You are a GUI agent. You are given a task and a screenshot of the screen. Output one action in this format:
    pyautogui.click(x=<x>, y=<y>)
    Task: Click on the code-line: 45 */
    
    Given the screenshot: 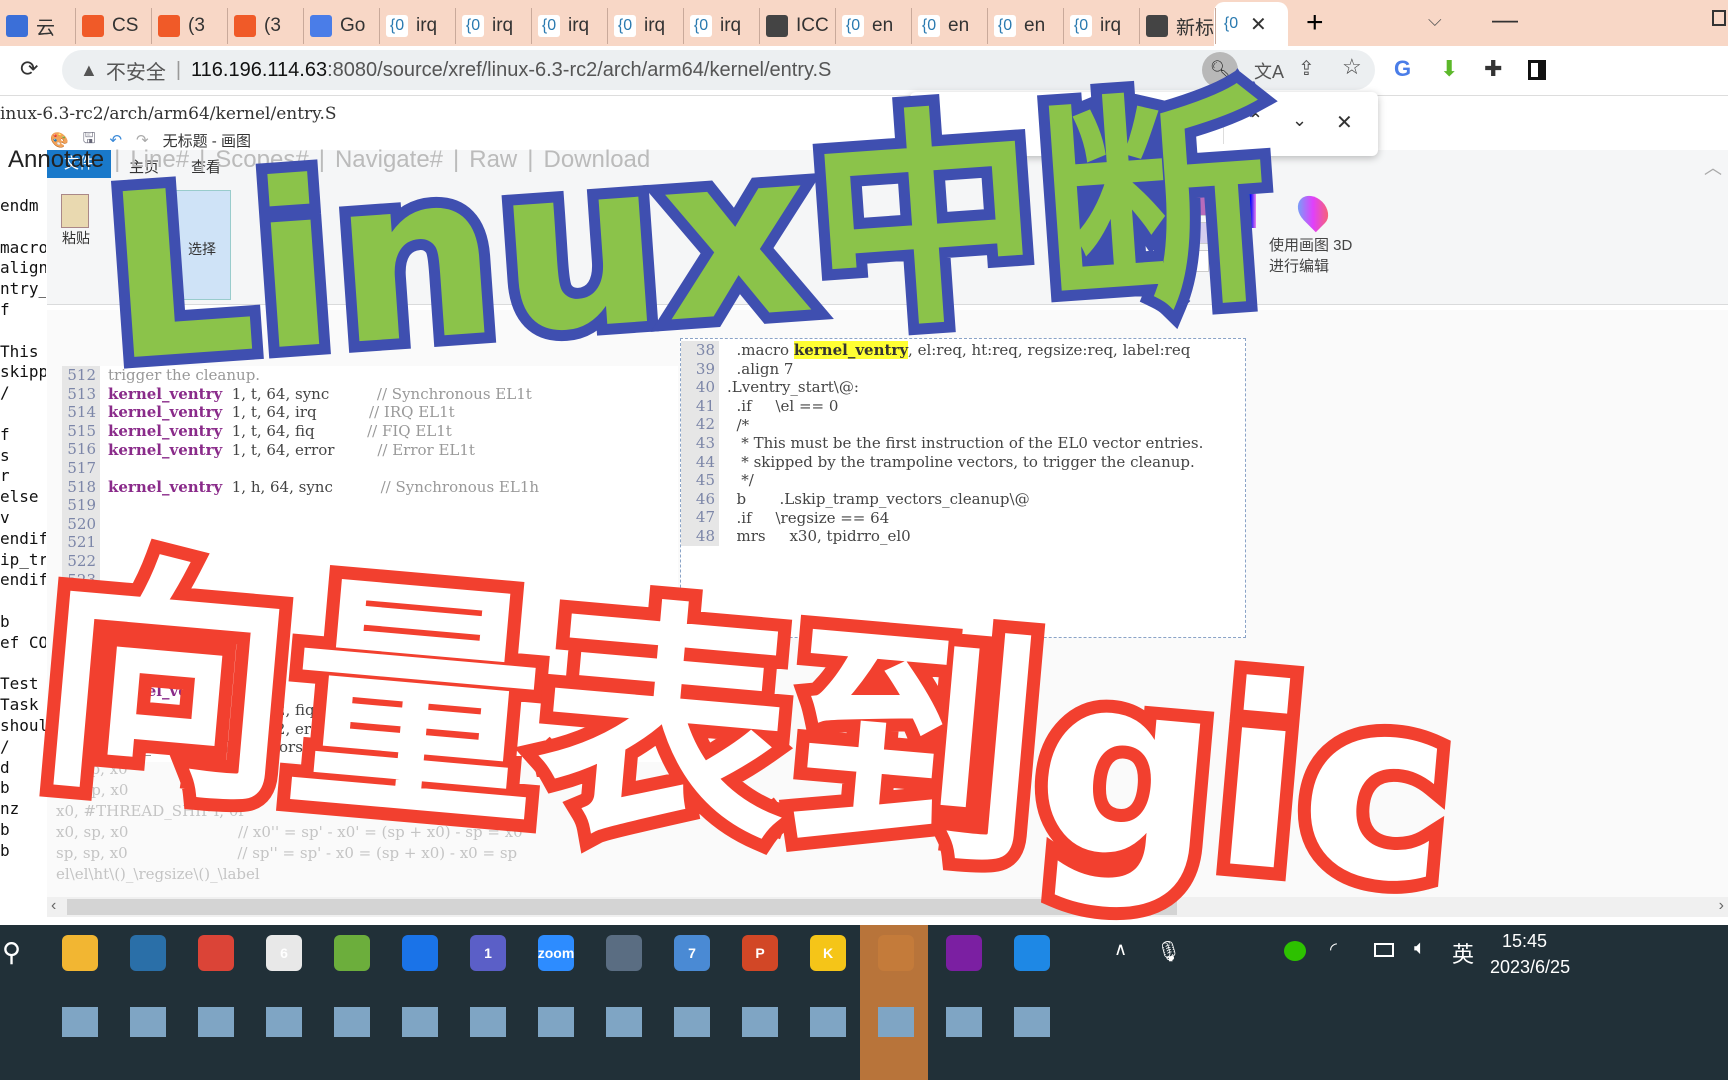 What is the action you would take?
    pyautogui.click(x=963, y=480)
    